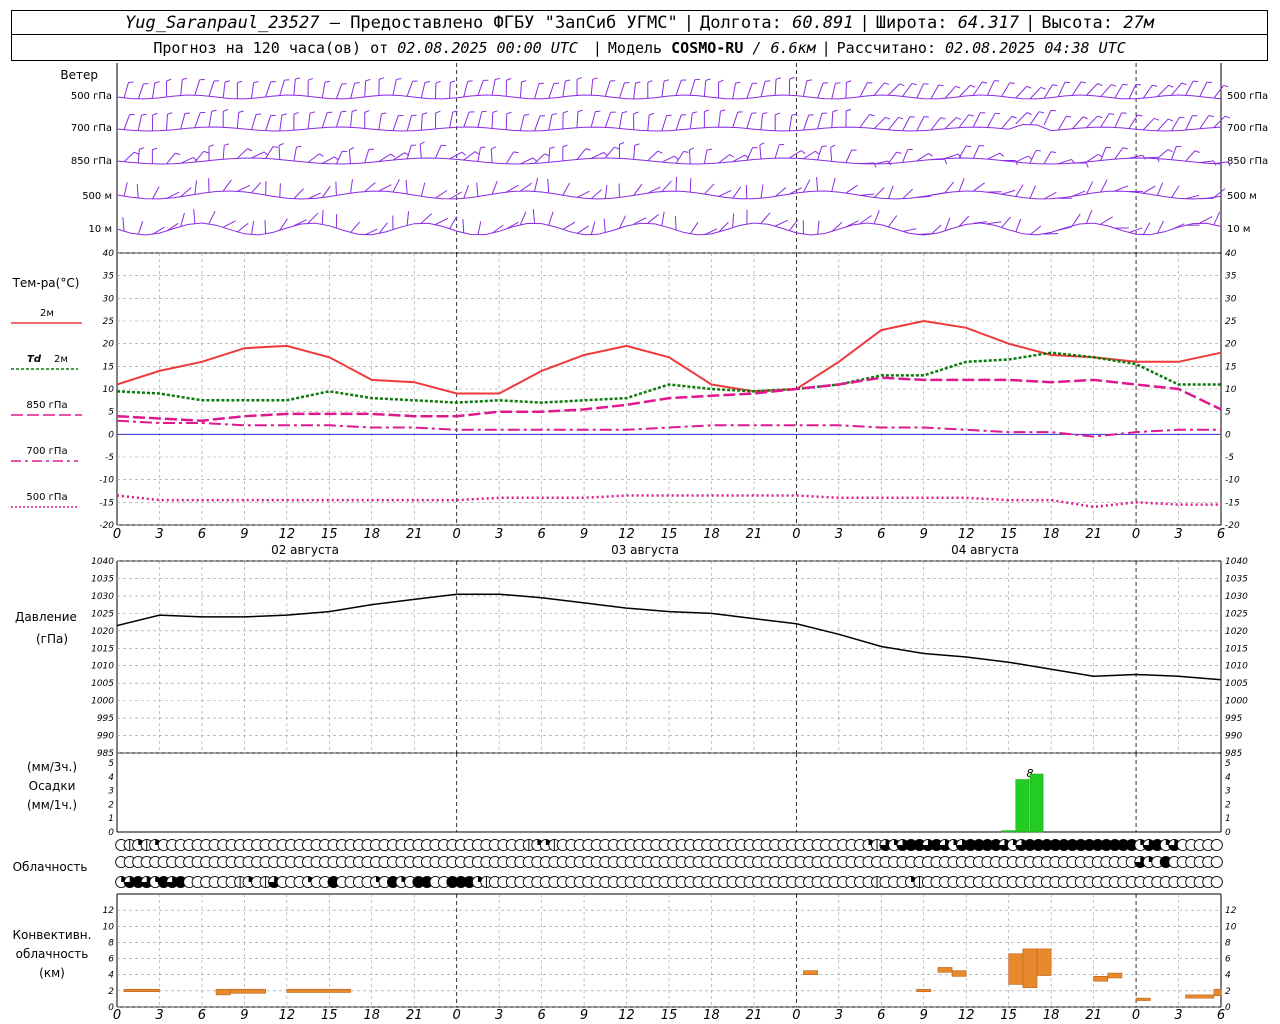 The height and width of the screenshot is (1024, 1280). I want to click on x-tick-label: 15, so click(329, 1015).